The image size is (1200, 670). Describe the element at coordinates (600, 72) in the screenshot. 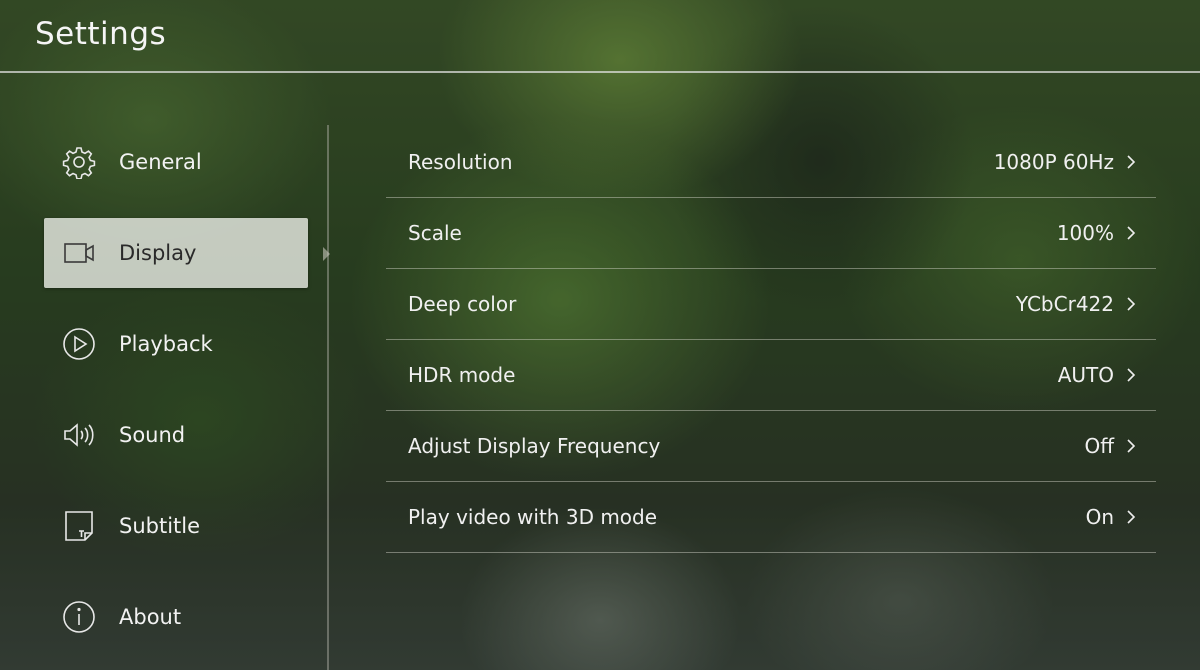

I see `header-divider` at that location.